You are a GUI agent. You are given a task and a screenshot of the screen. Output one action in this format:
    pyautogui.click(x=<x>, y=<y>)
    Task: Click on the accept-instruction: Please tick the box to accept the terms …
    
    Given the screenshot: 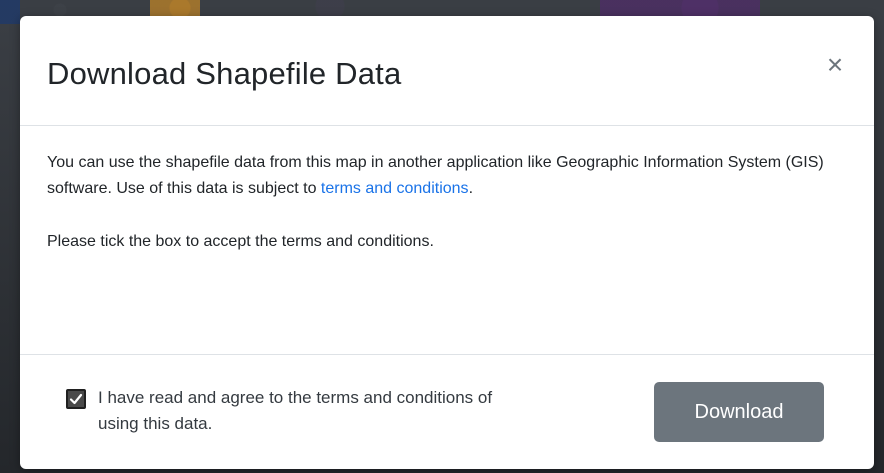 What is the action you would take?
    pyautogui.click(x=240, y=241)
    